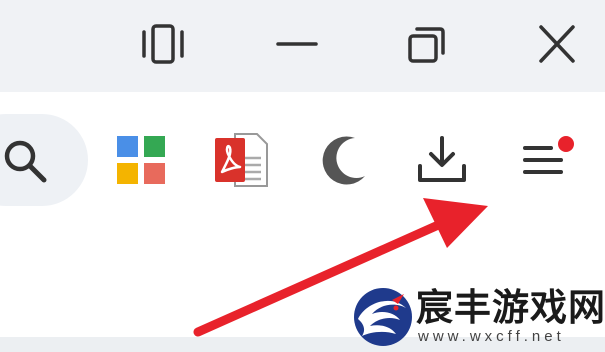  I want to click on watermark-url: www.wxcff.net, so click(491, 336).